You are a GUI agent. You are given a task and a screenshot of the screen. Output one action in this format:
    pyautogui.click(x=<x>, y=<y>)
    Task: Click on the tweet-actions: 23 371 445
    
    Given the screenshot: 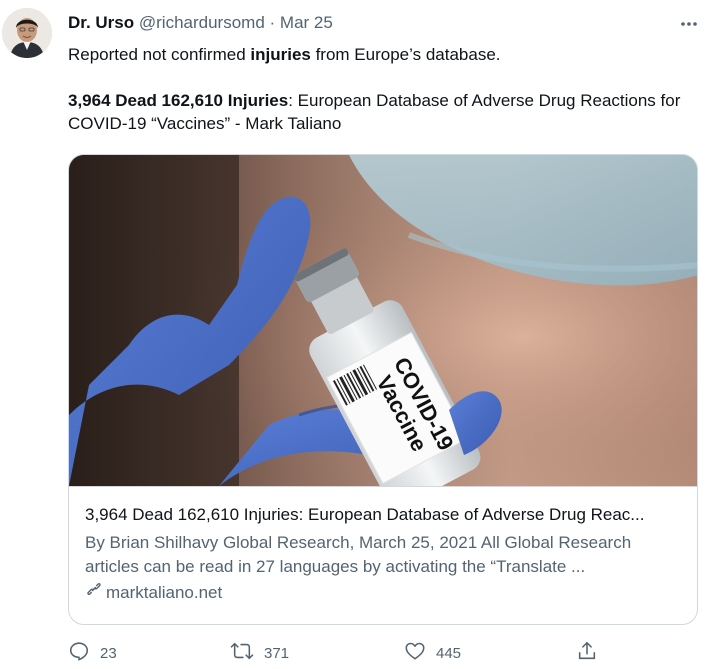 What is the action you would take?
    pyautogui.click(x=378, y=654)
    